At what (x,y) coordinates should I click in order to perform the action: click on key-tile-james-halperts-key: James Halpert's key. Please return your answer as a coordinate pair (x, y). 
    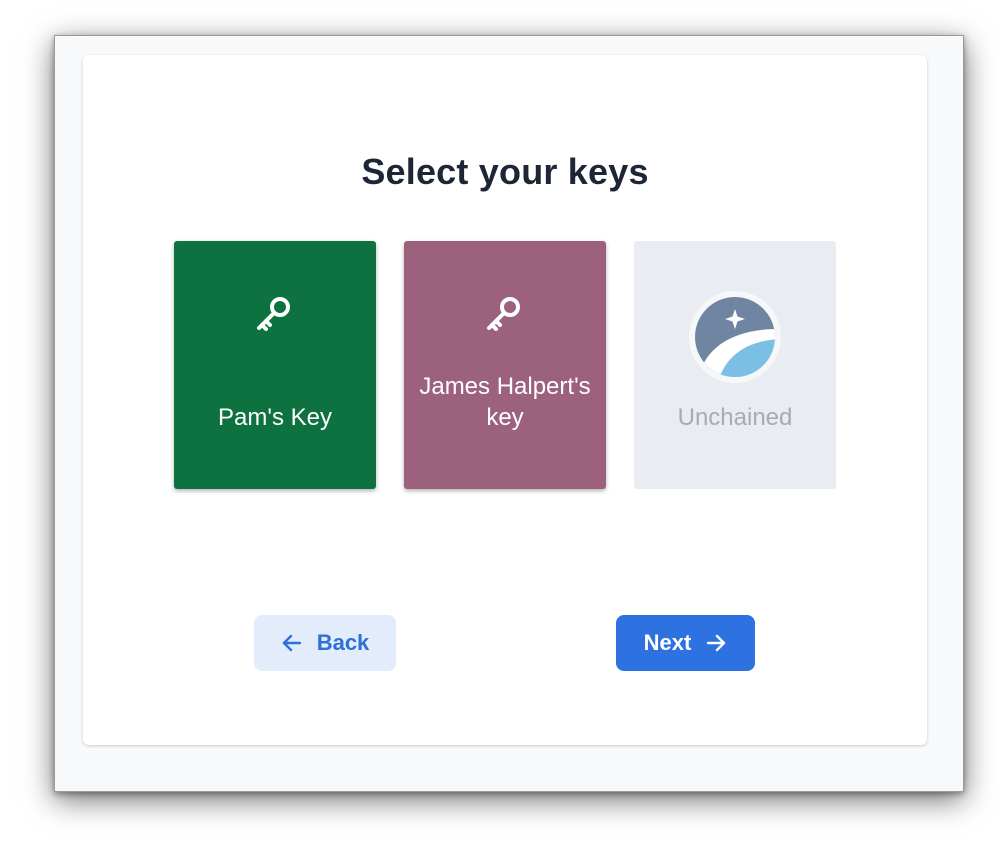
    Looking at the image, I should click on (505, 365).